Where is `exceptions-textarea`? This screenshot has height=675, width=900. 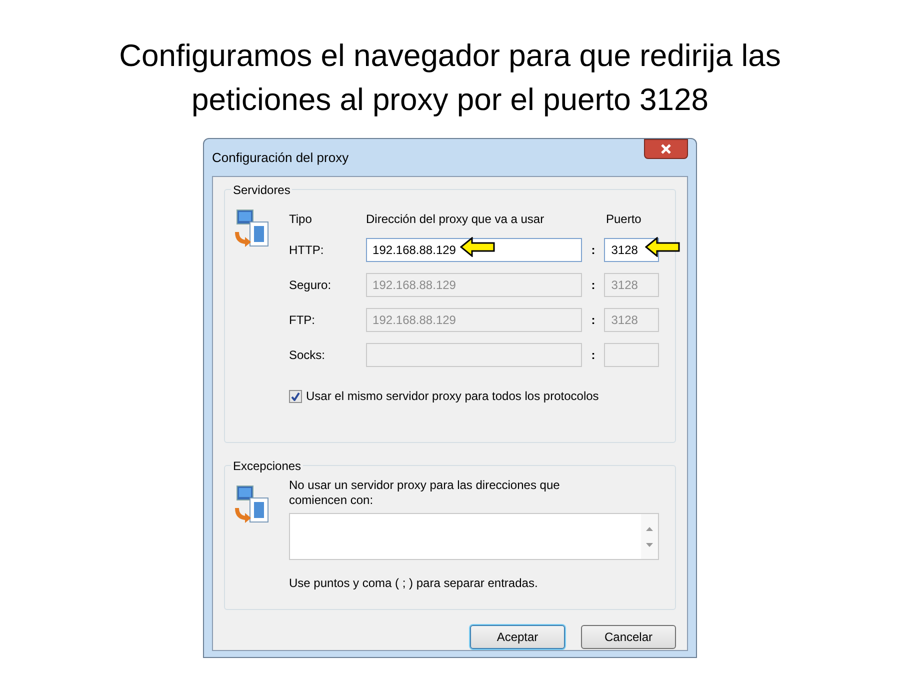
exceptions-textarea is located at coordinates (474, 536).